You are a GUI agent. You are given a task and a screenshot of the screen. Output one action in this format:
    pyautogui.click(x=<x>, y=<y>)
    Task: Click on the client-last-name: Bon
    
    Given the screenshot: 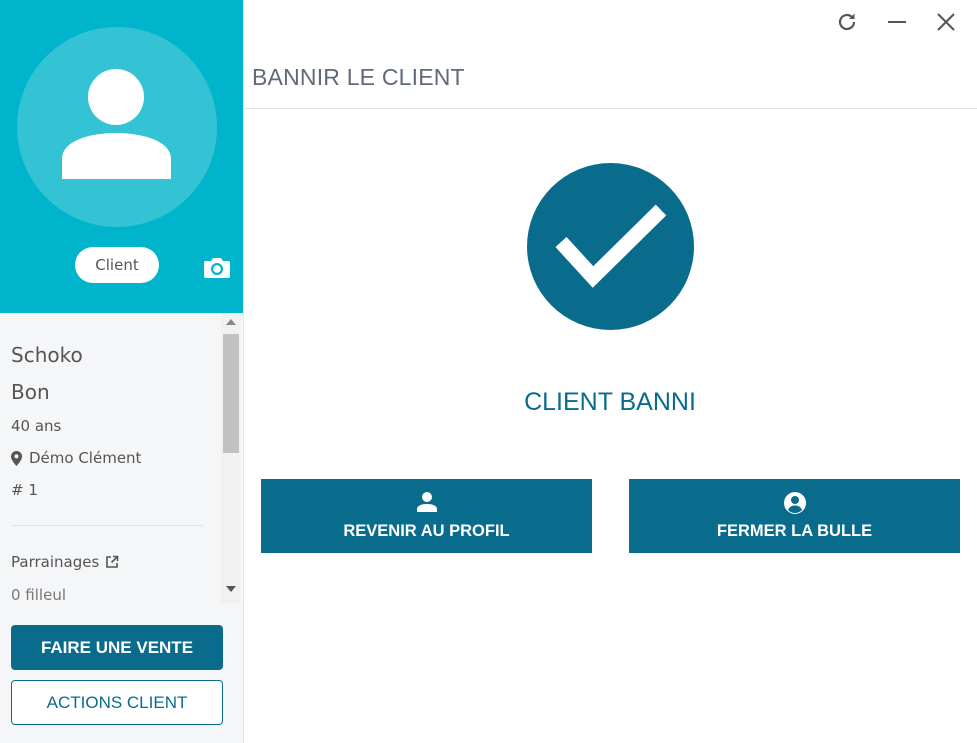 What is the action you would take?
    pyautogui.click(x=30, y=392)
    